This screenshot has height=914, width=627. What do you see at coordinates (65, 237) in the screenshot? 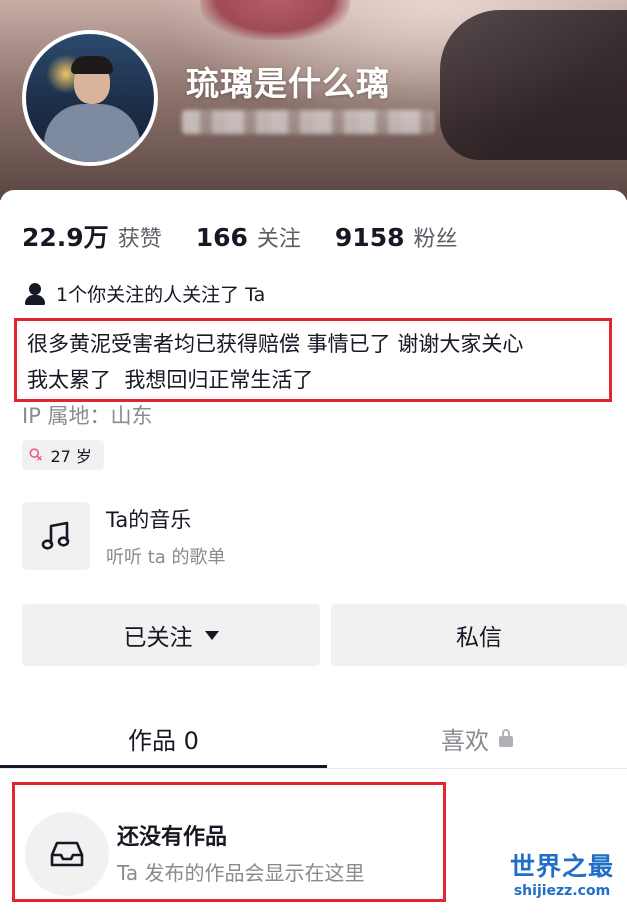
I see `stat-value: 22.9万` at bounding box center [65, 237].